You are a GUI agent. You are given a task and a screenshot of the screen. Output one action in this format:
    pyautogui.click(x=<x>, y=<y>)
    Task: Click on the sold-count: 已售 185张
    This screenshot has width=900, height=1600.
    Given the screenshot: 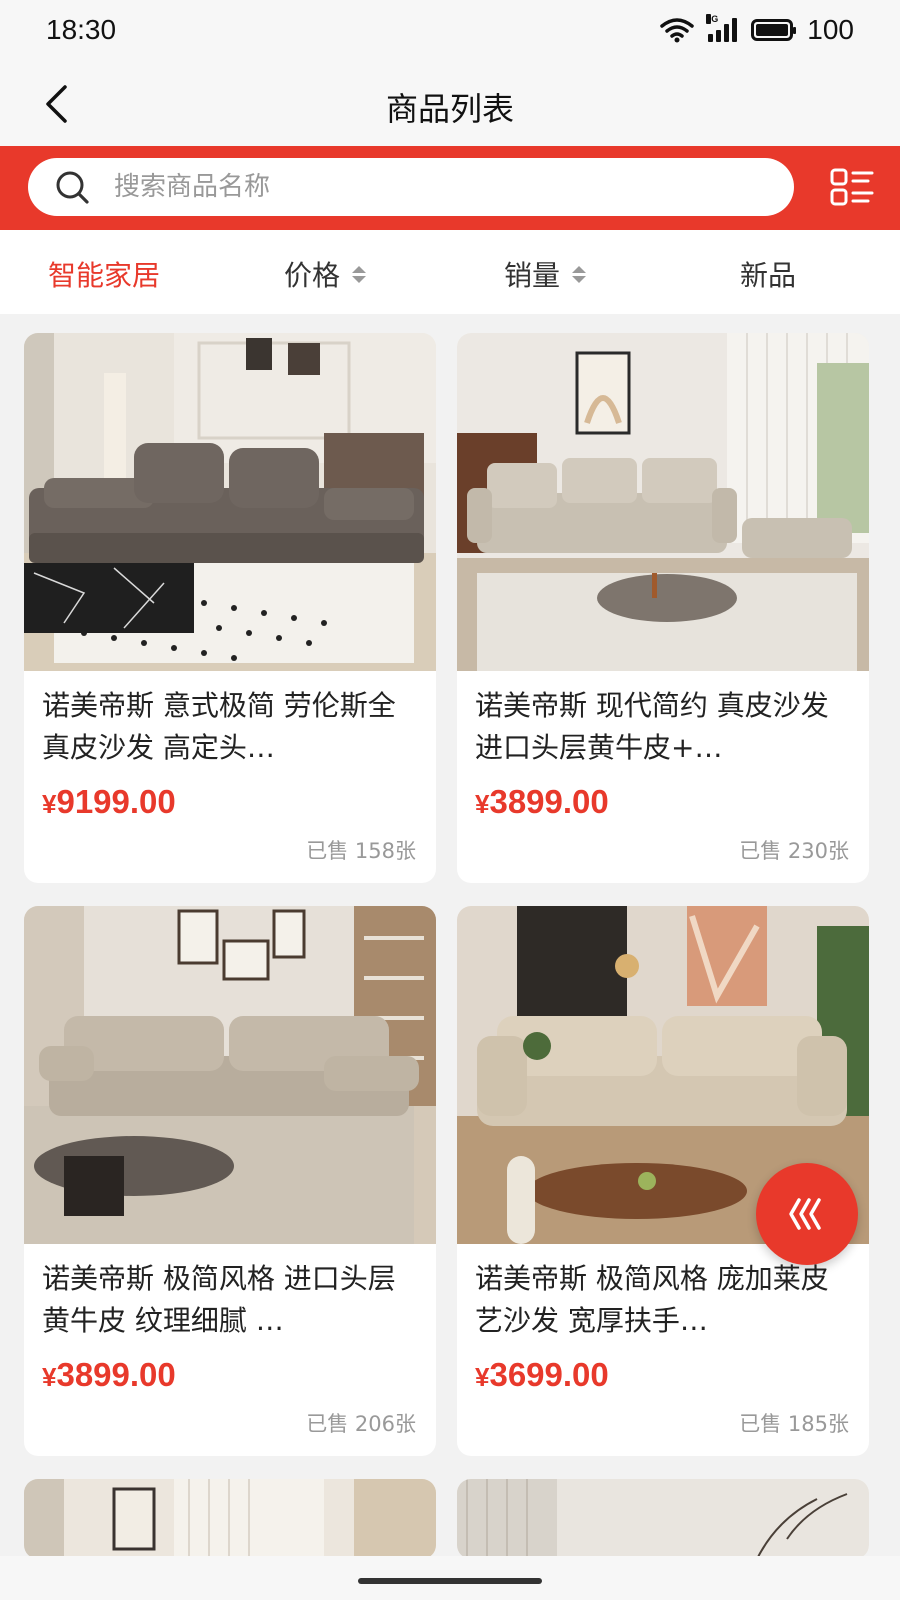 What is the action you would take?
    pyautogui.click(x=794, y=1424)
    